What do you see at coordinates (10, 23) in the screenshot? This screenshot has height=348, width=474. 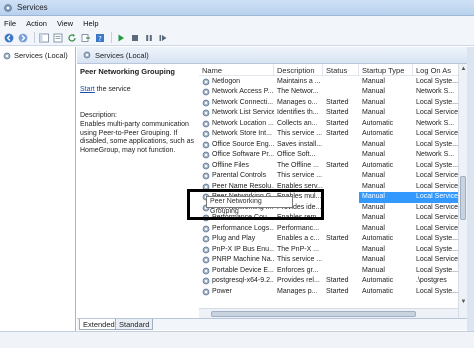 I see `menu-file: File` at bounding box center [10, 23].